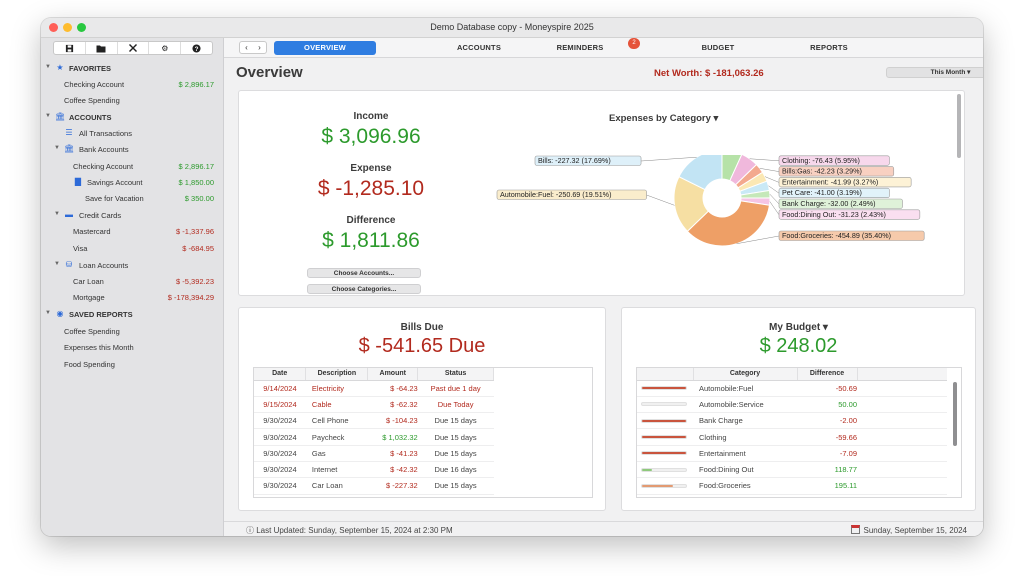 The image size is (1024, 576). I want to click on folder-icon, so click(102, 48).